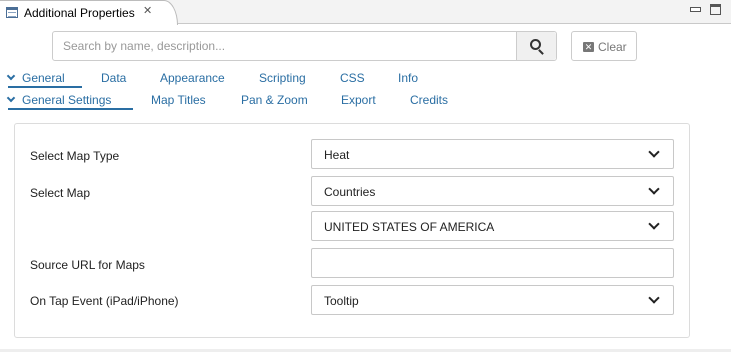  I want to click on map-type-label: Select Map Type, so click(75, 156).